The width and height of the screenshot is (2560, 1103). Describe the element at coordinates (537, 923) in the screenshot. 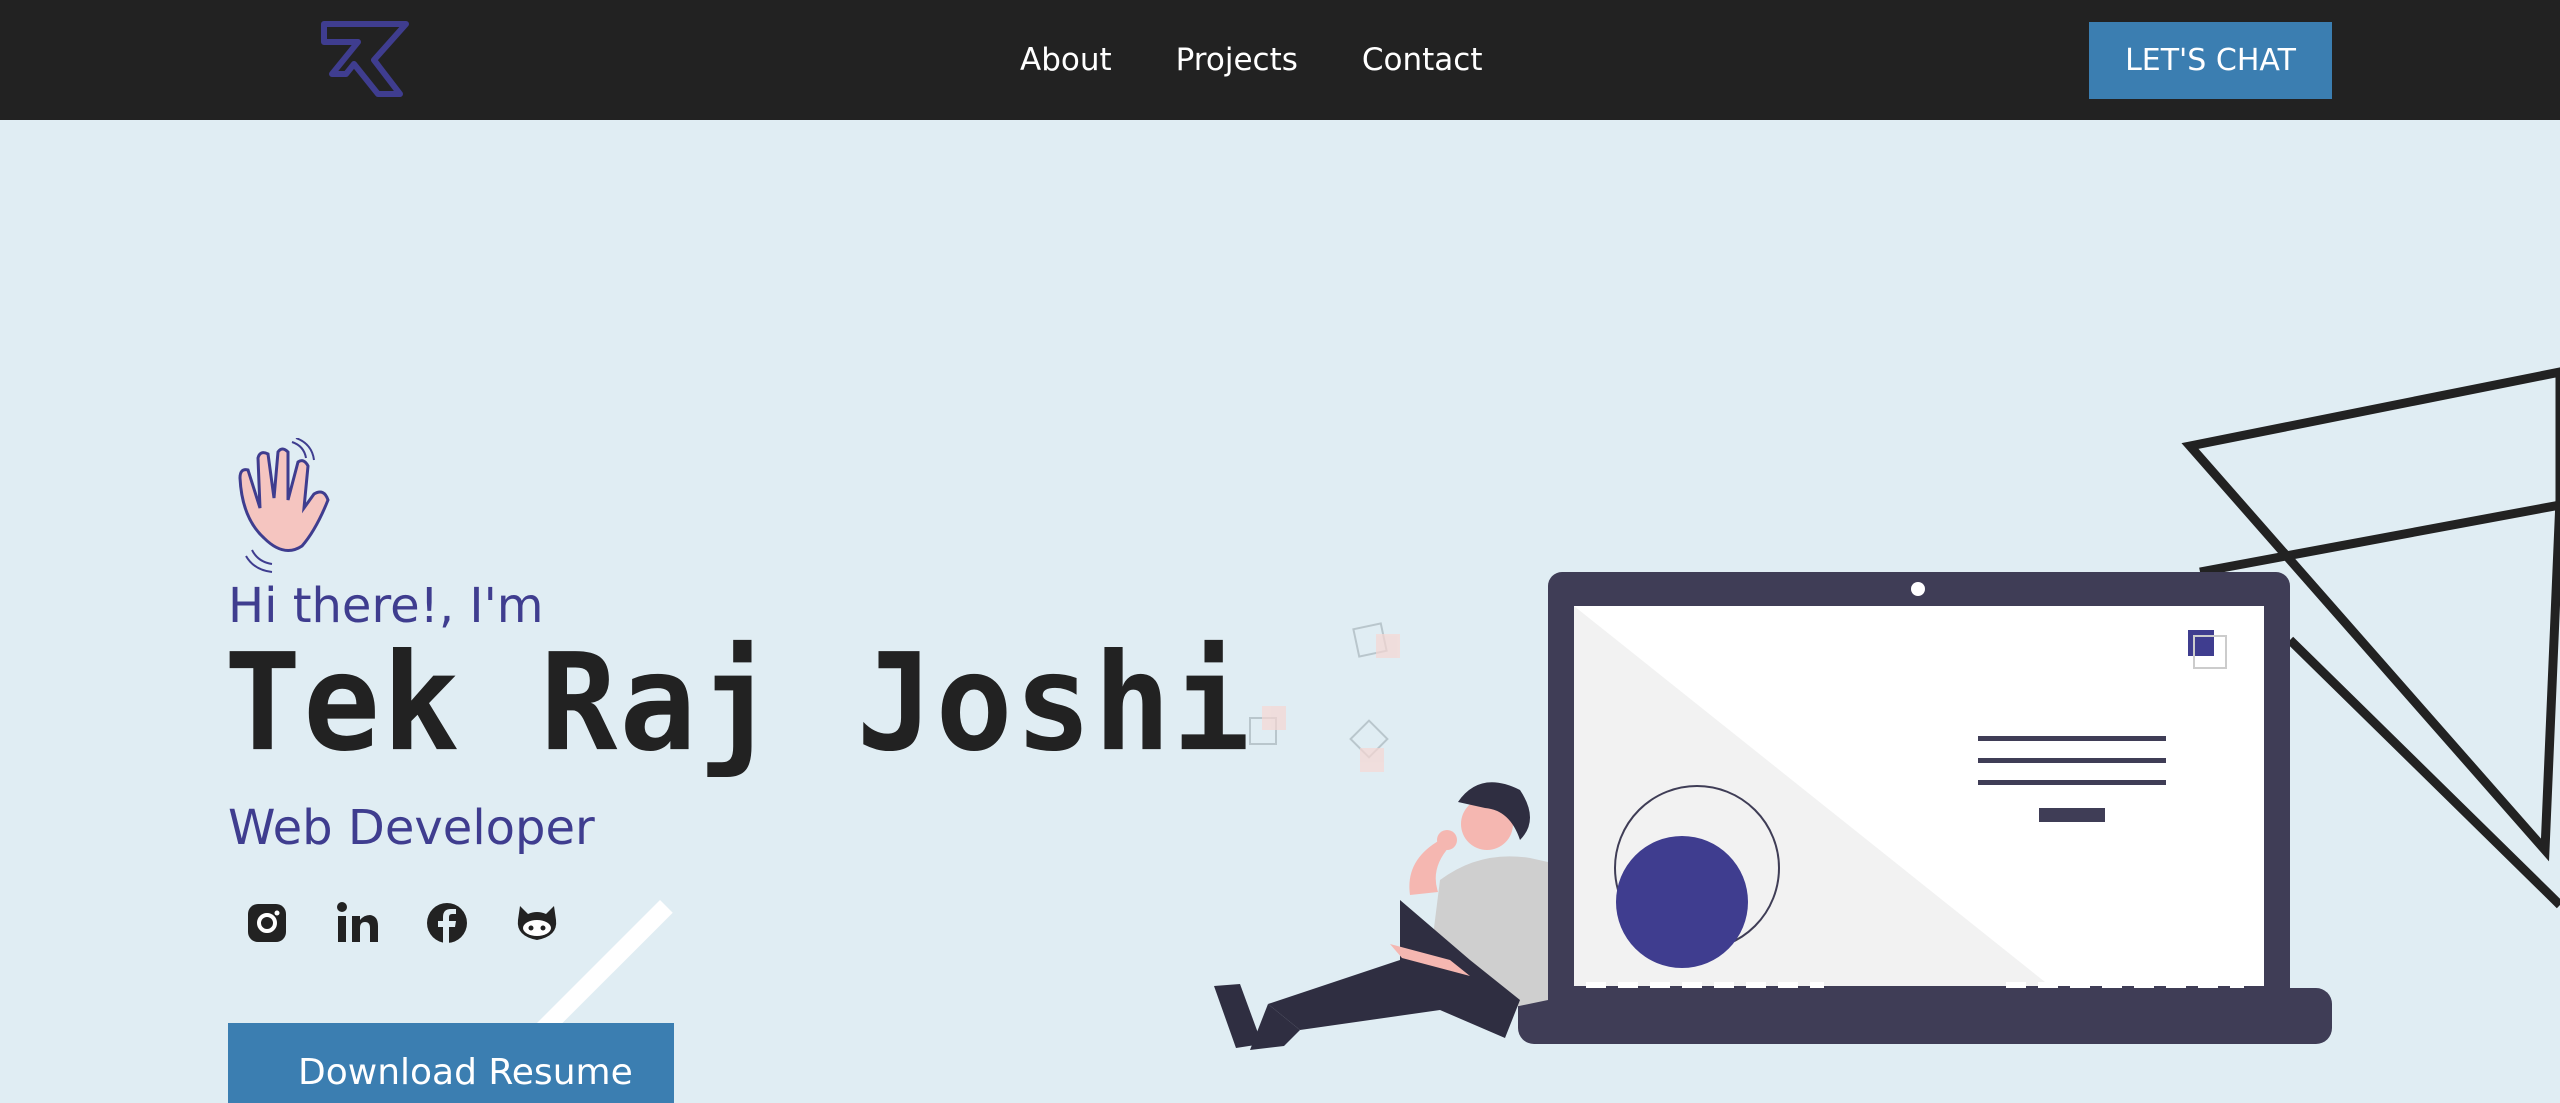

I see `github-icon` at that location.